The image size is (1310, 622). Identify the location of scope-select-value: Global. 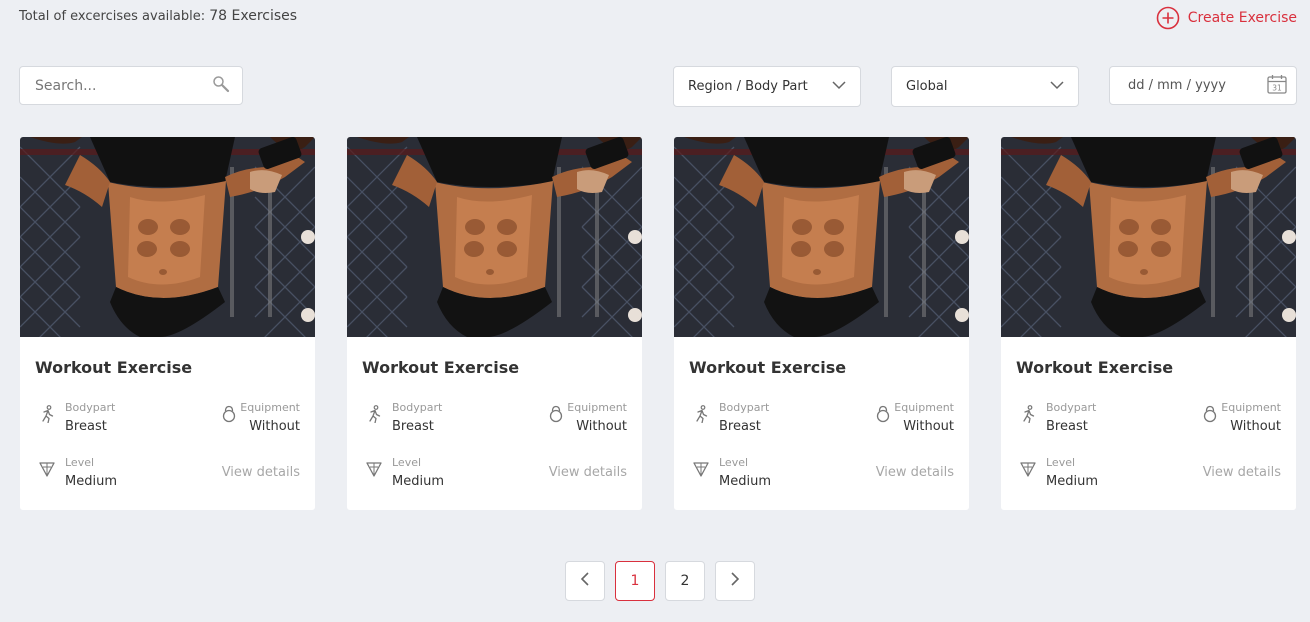
(927, 86).